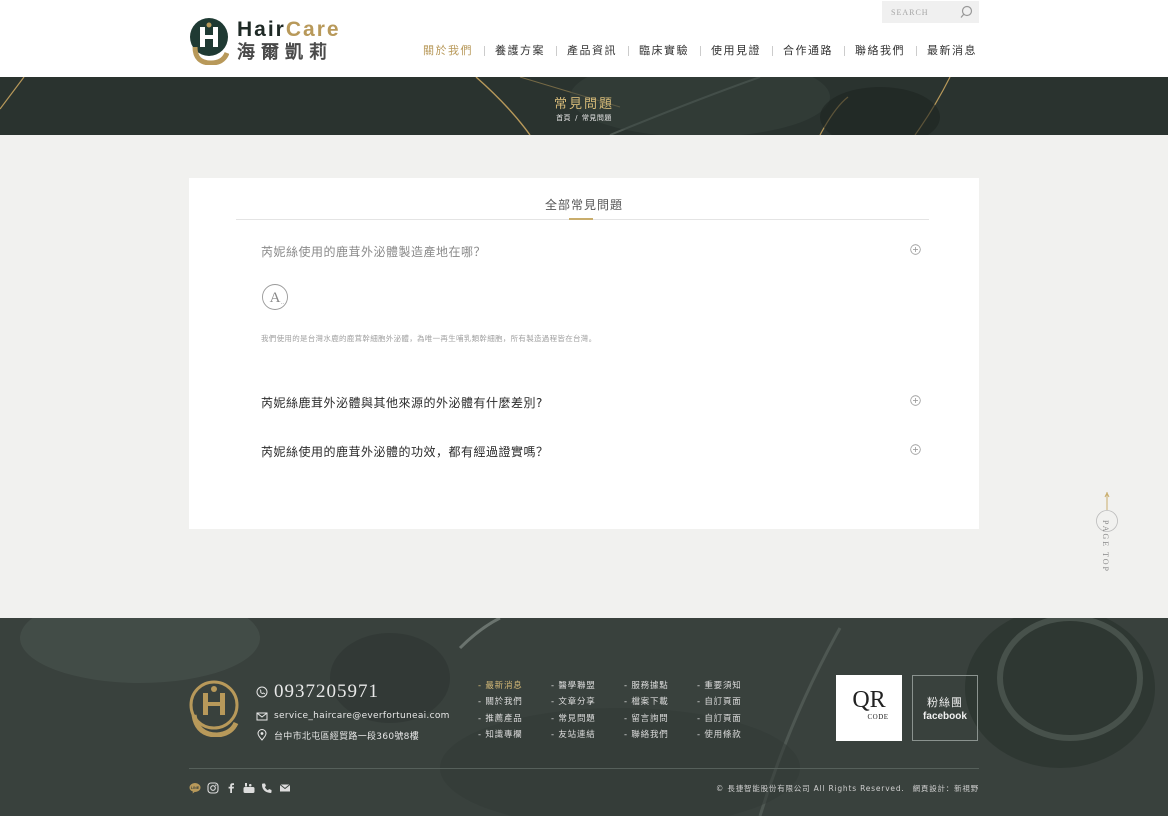 The height and width of the screenshot is (816, 1168). Describe the element at coordinates (966, 12) in the screenshot. I see `search-icon` at that location.